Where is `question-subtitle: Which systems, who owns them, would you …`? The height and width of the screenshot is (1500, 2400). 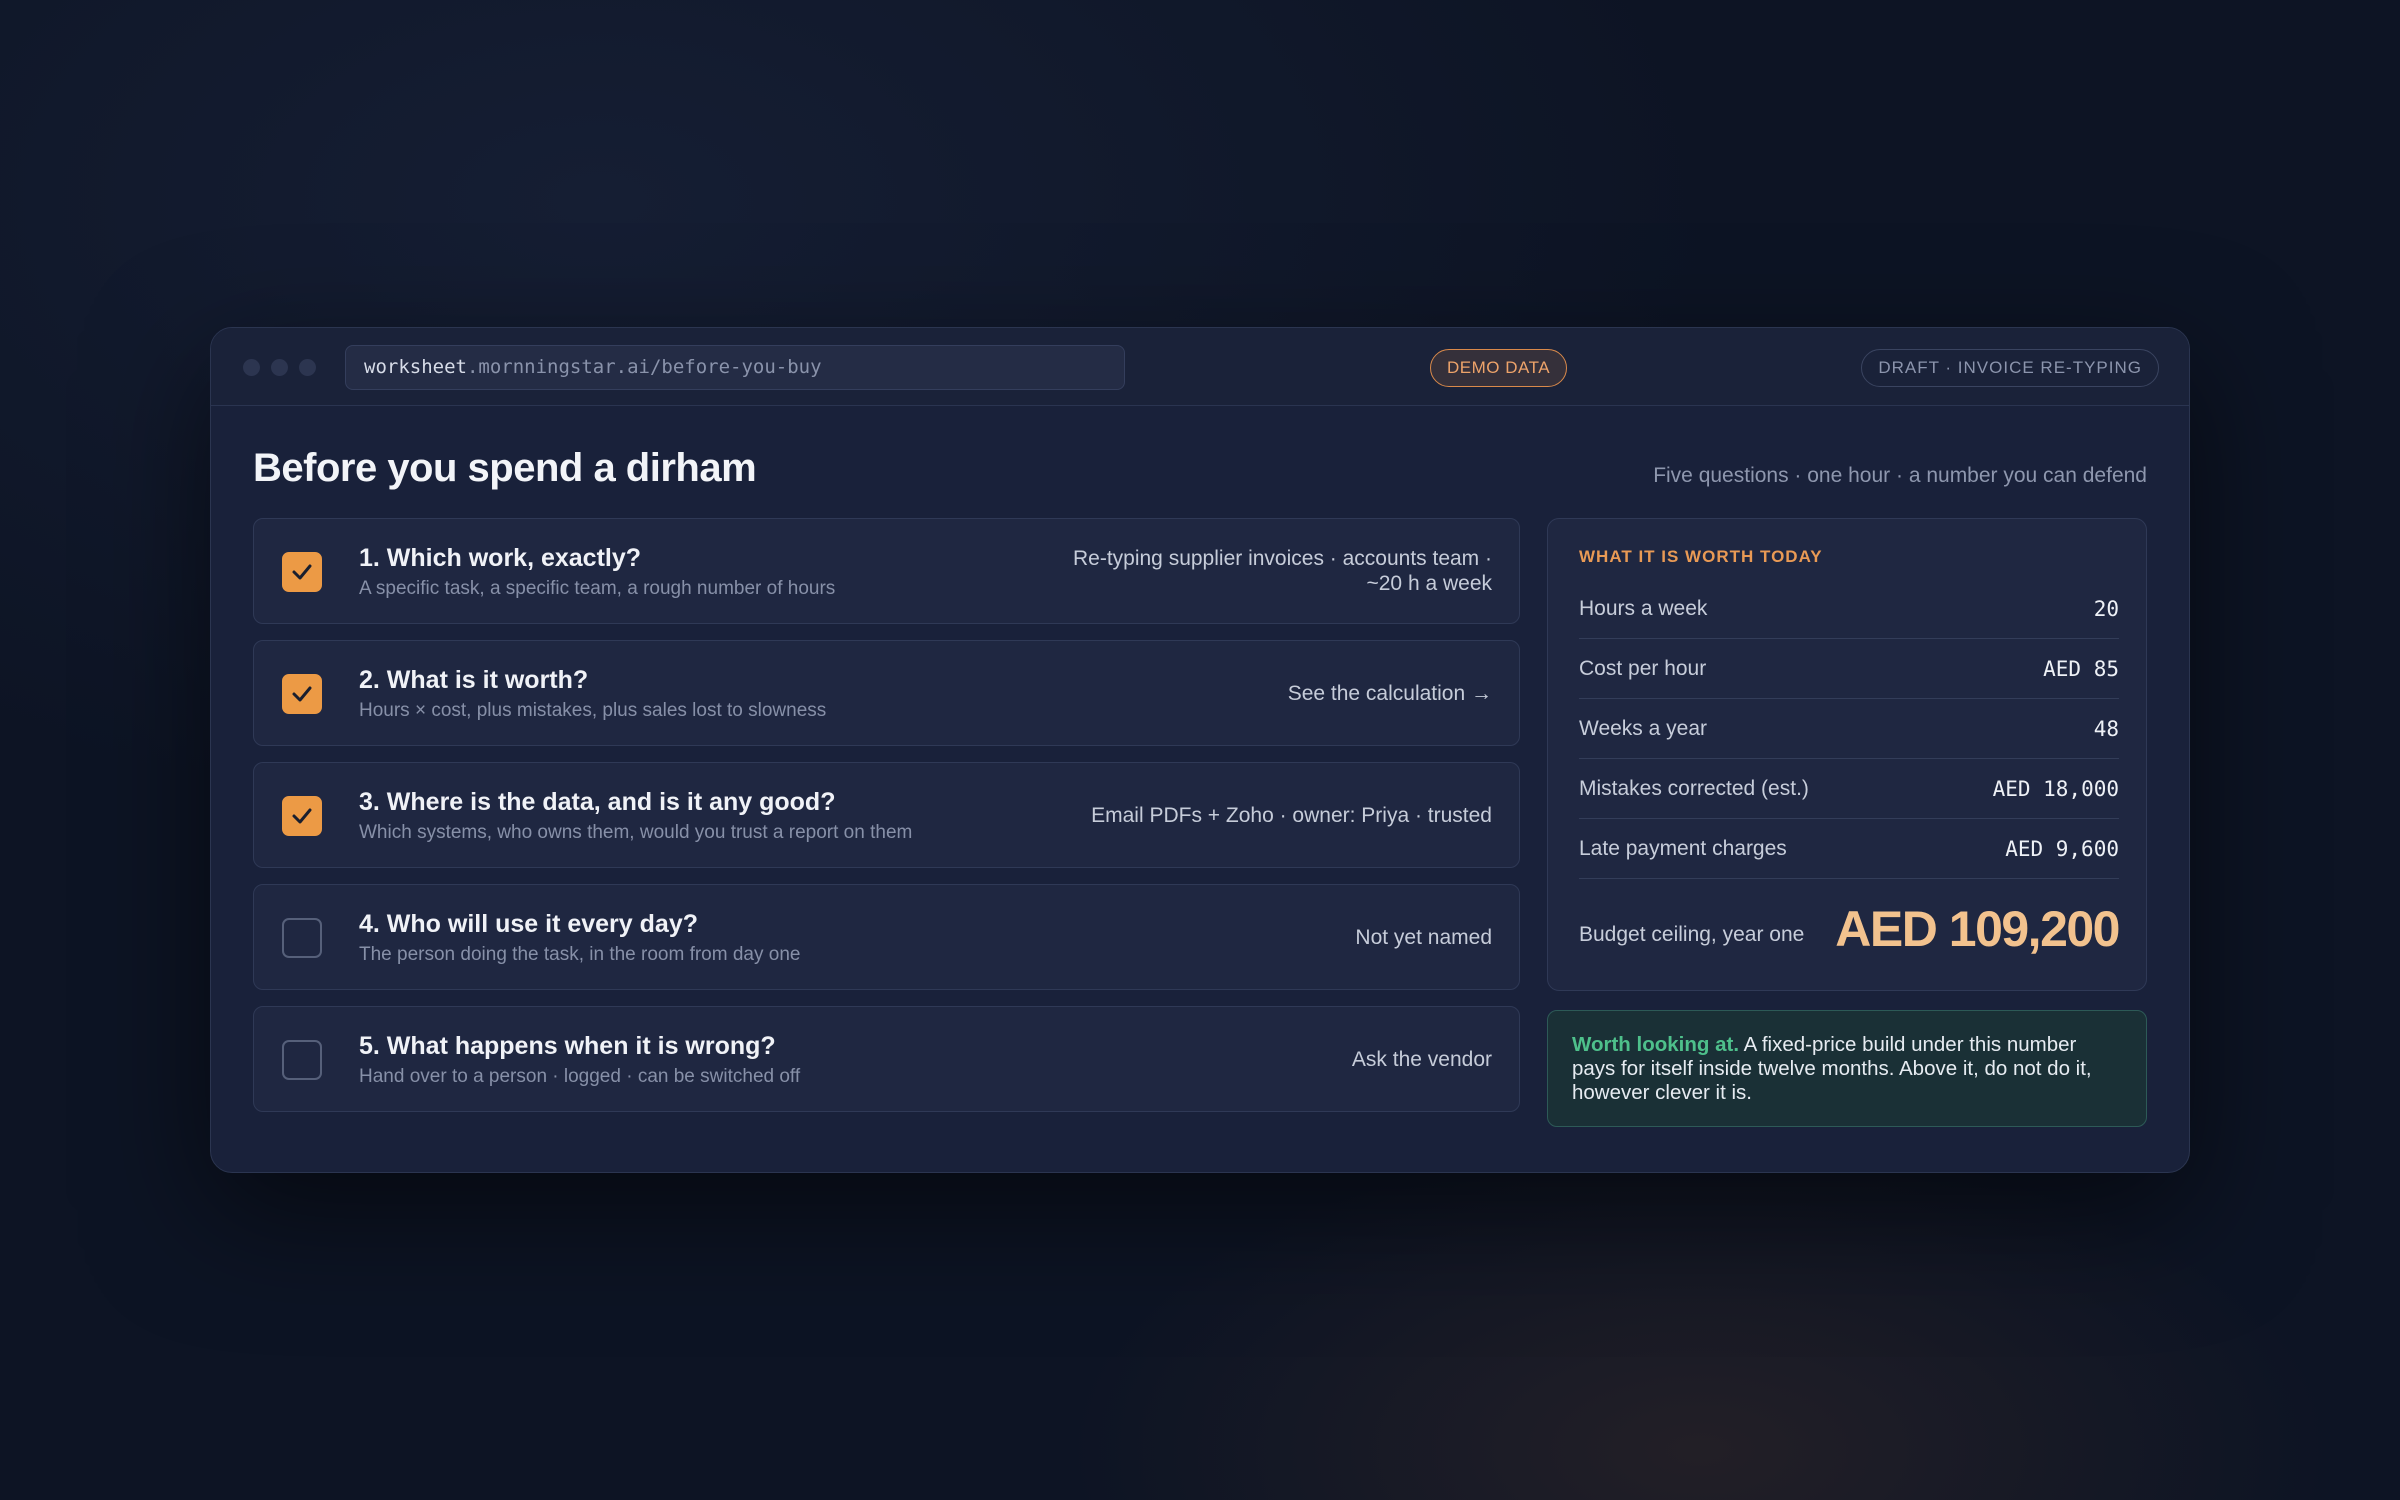
question-subtitle: Which systems, who owns them, would you … is located at coordinates (636, 832).